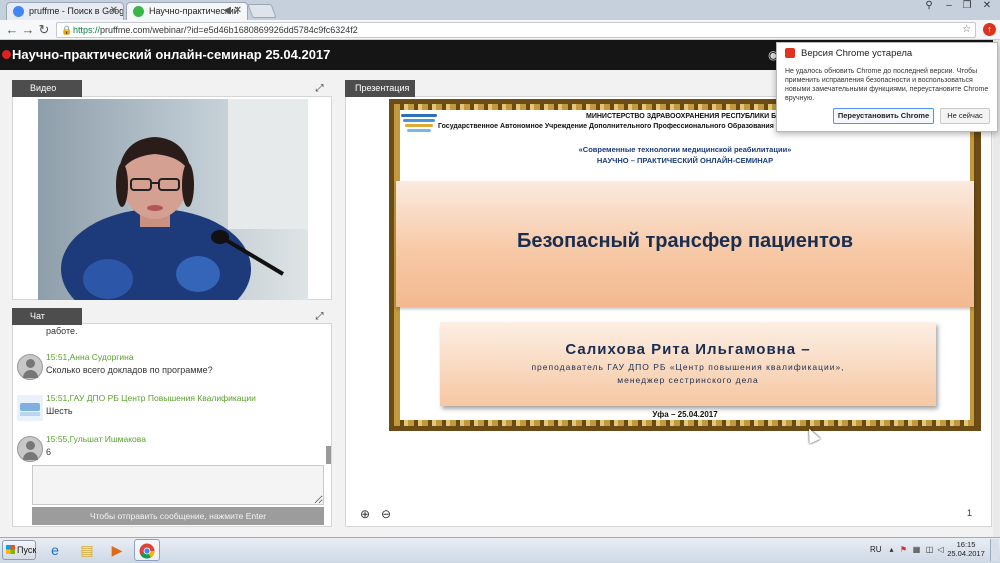 This screenshot has width=1000, height=563. What do you see at coordinates (790, 53) in the screenshot?
I see `warning-icon` at bounding box center [790, 53].